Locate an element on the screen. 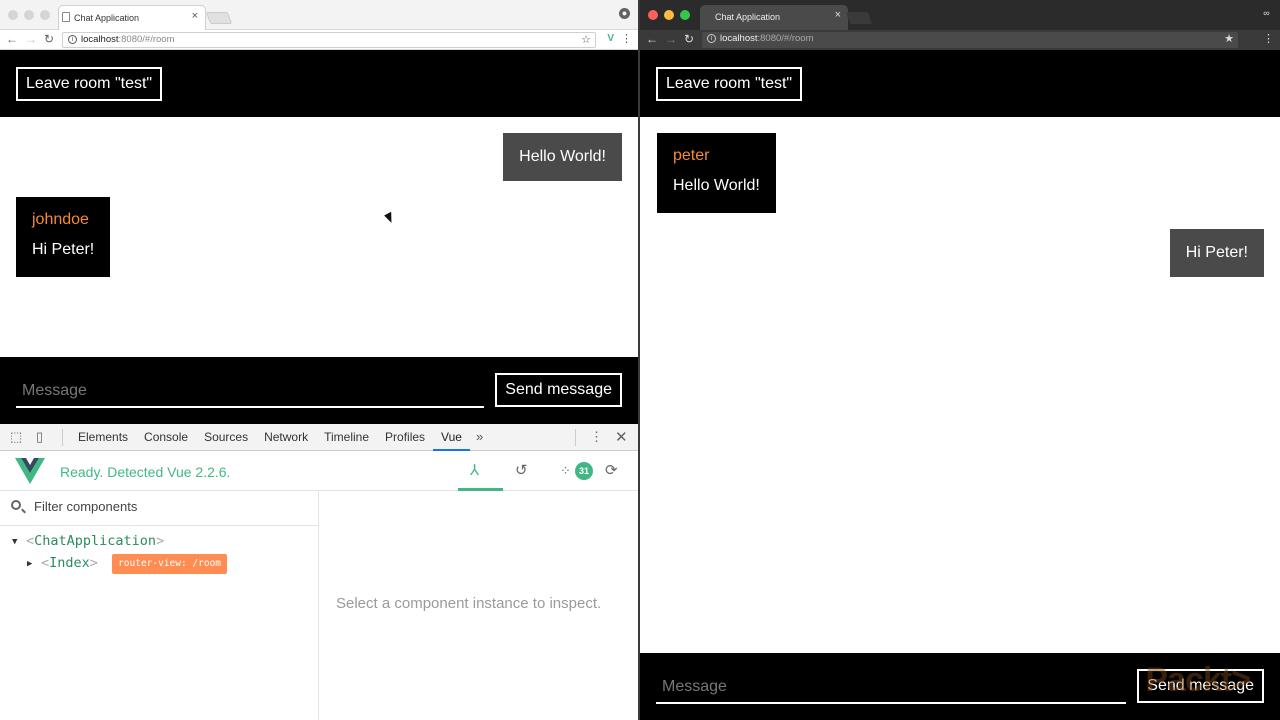 This screenshot has height=720, width=1280. url-host: localhost is located at coordinates (100, 39).